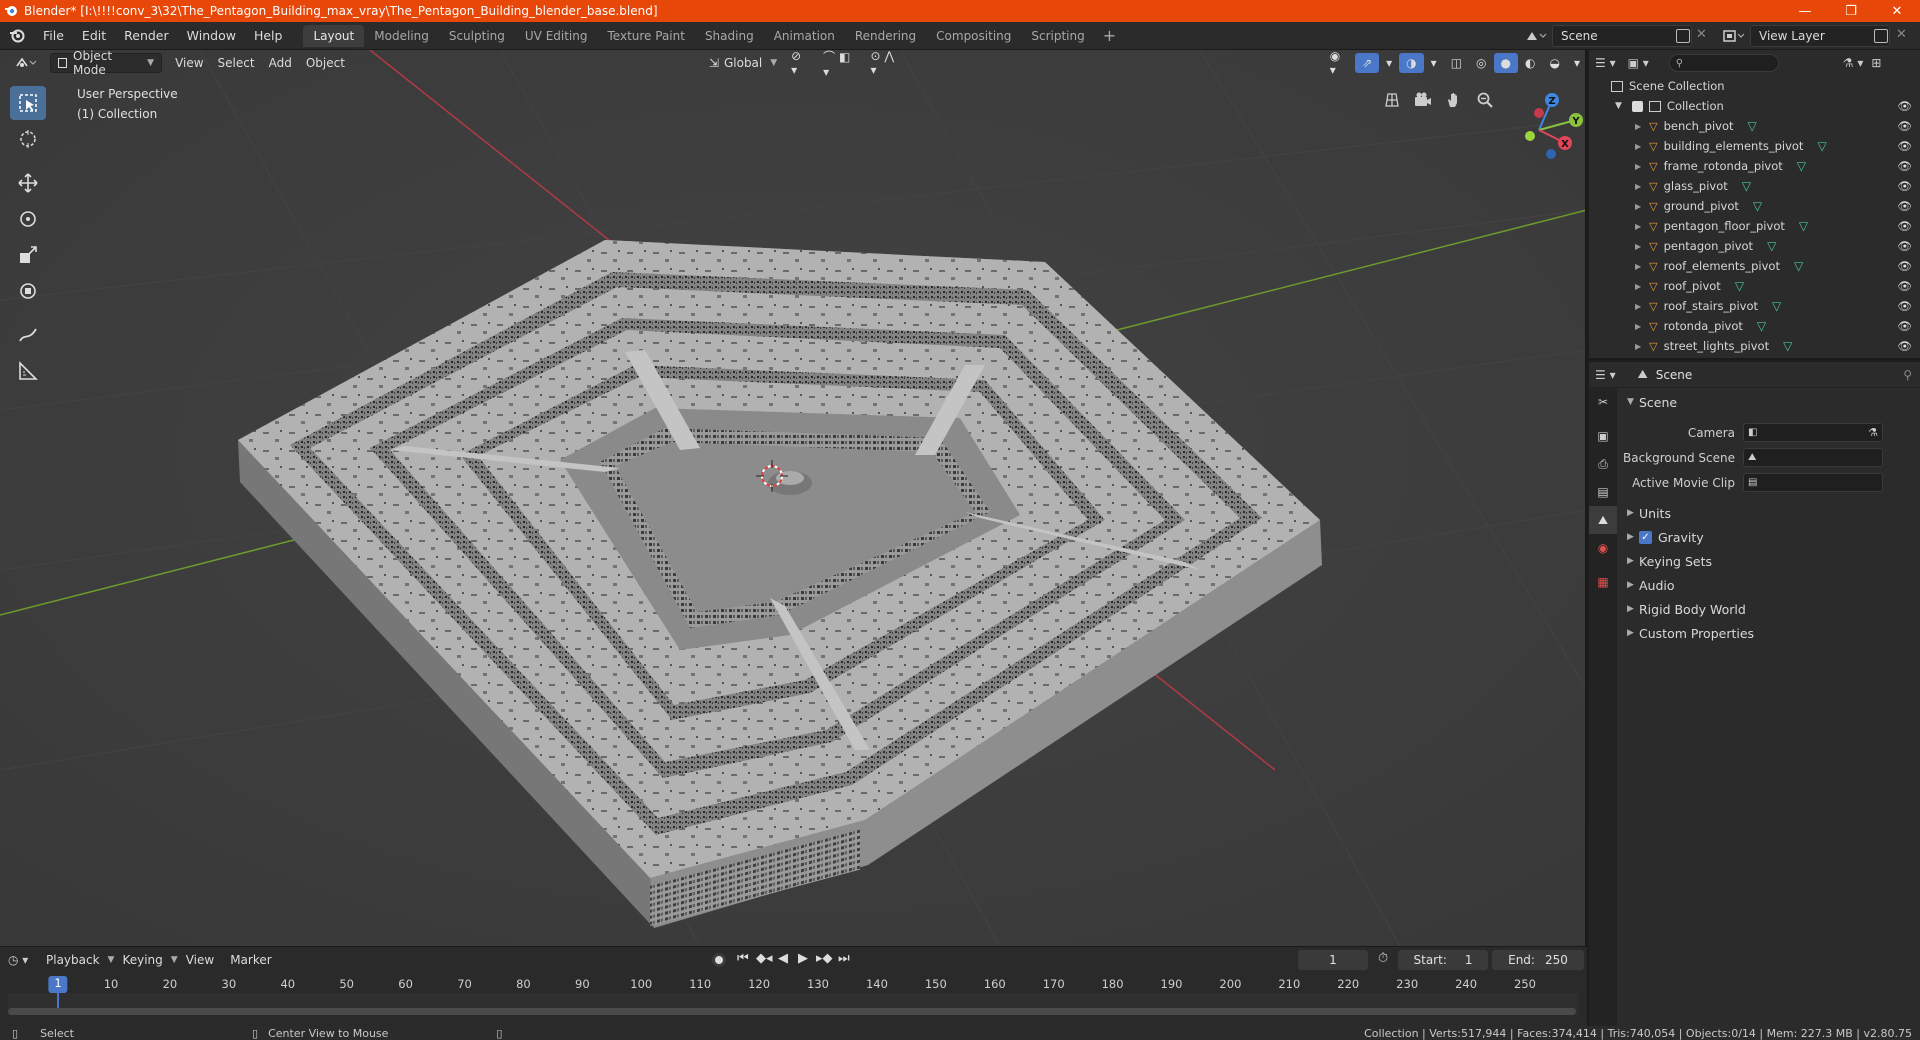 Image resolution: width=1920 pixels, height=1040 pixels. I want to click on cursor-tool-icon, so click(28, 139).